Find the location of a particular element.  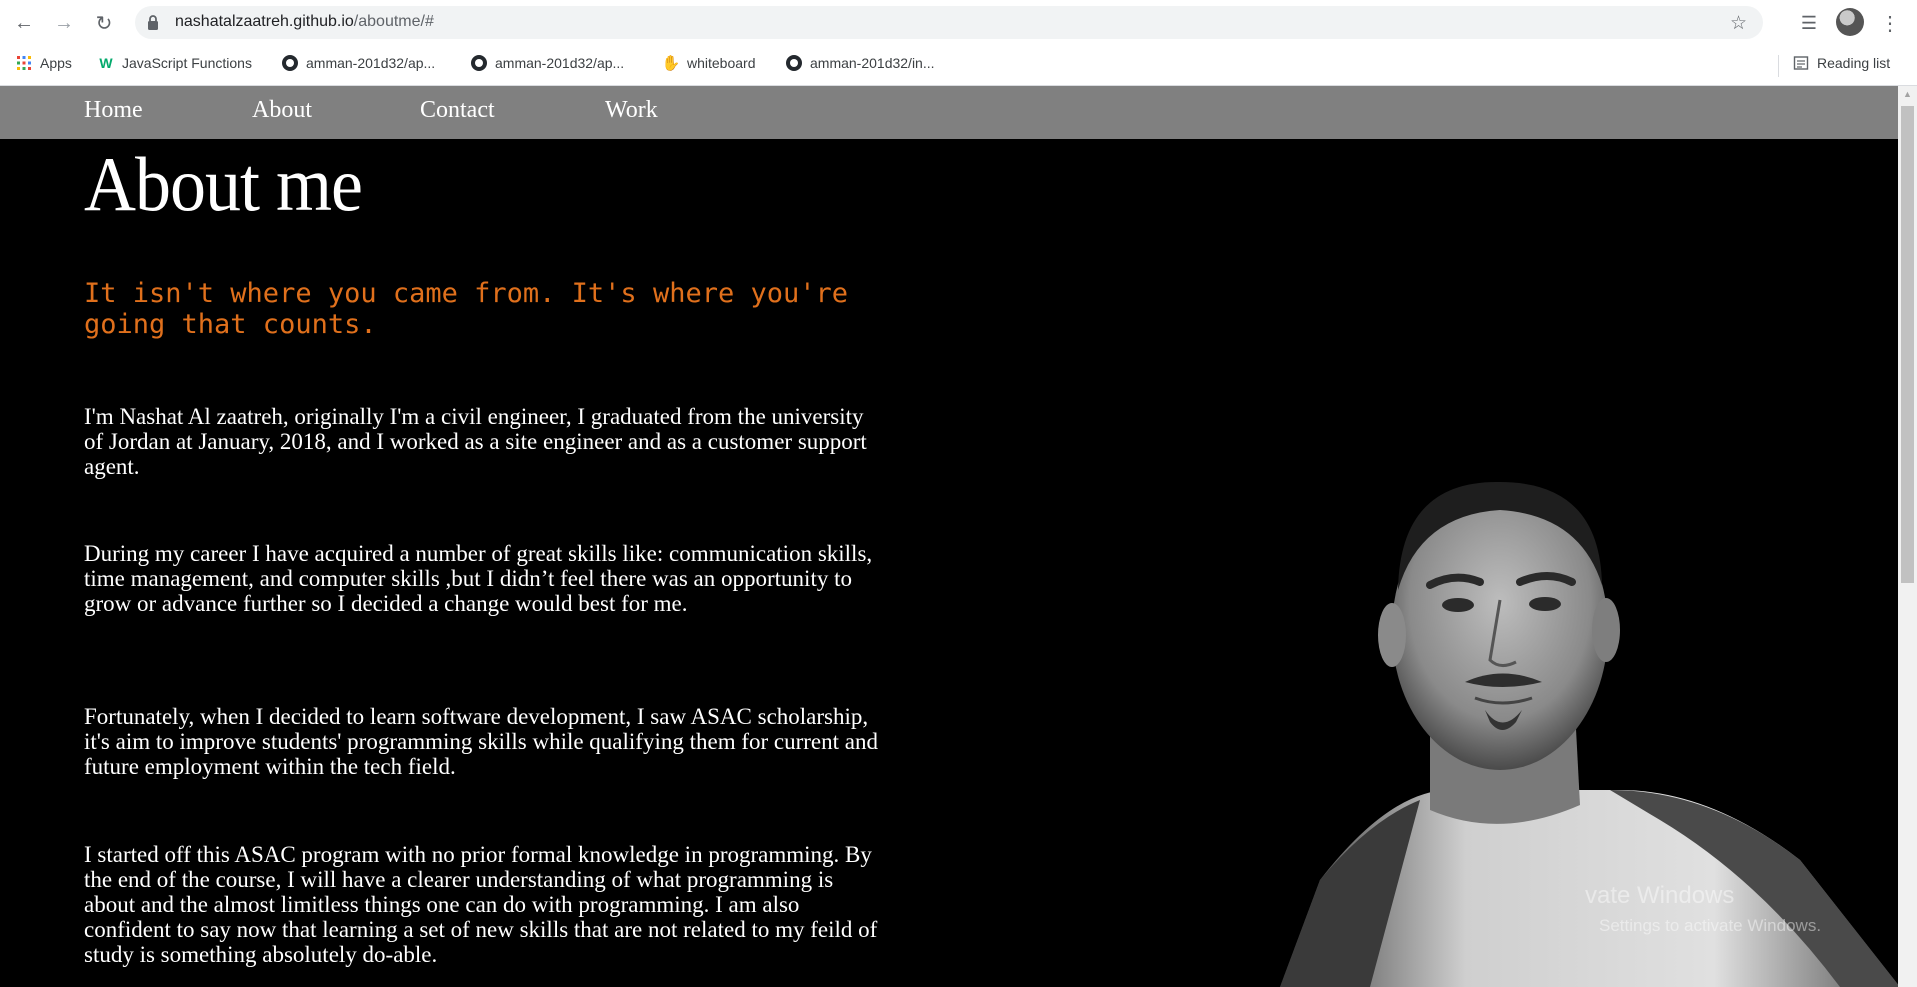

bookmark-whiteboard: ✋ whiteboard is located at coordinates (708, 63).